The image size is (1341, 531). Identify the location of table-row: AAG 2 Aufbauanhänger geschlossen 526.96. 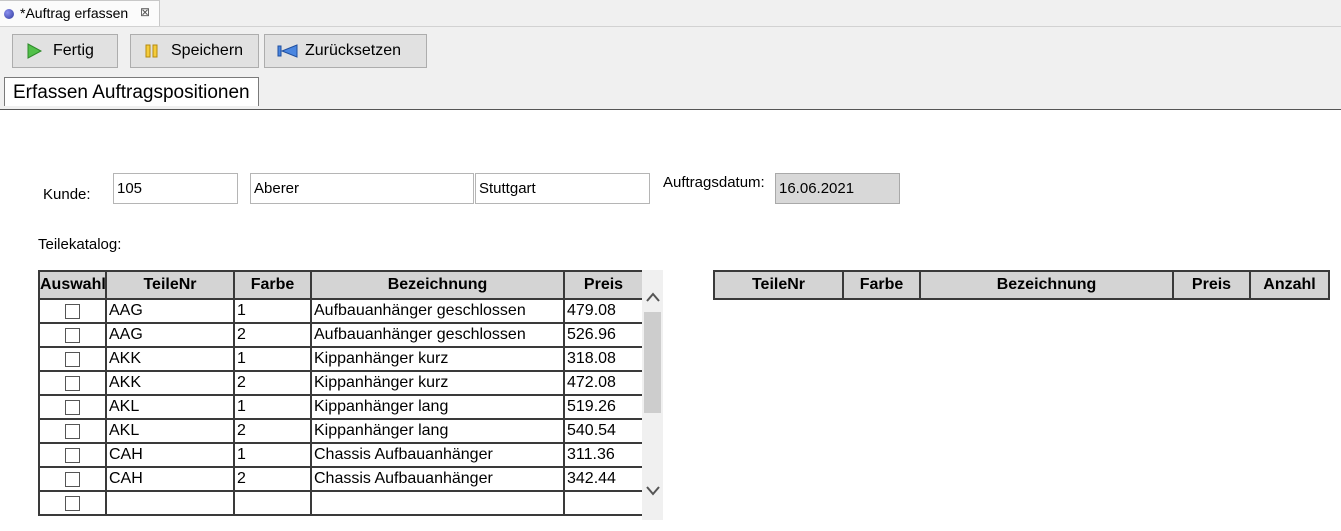
(340, 335).